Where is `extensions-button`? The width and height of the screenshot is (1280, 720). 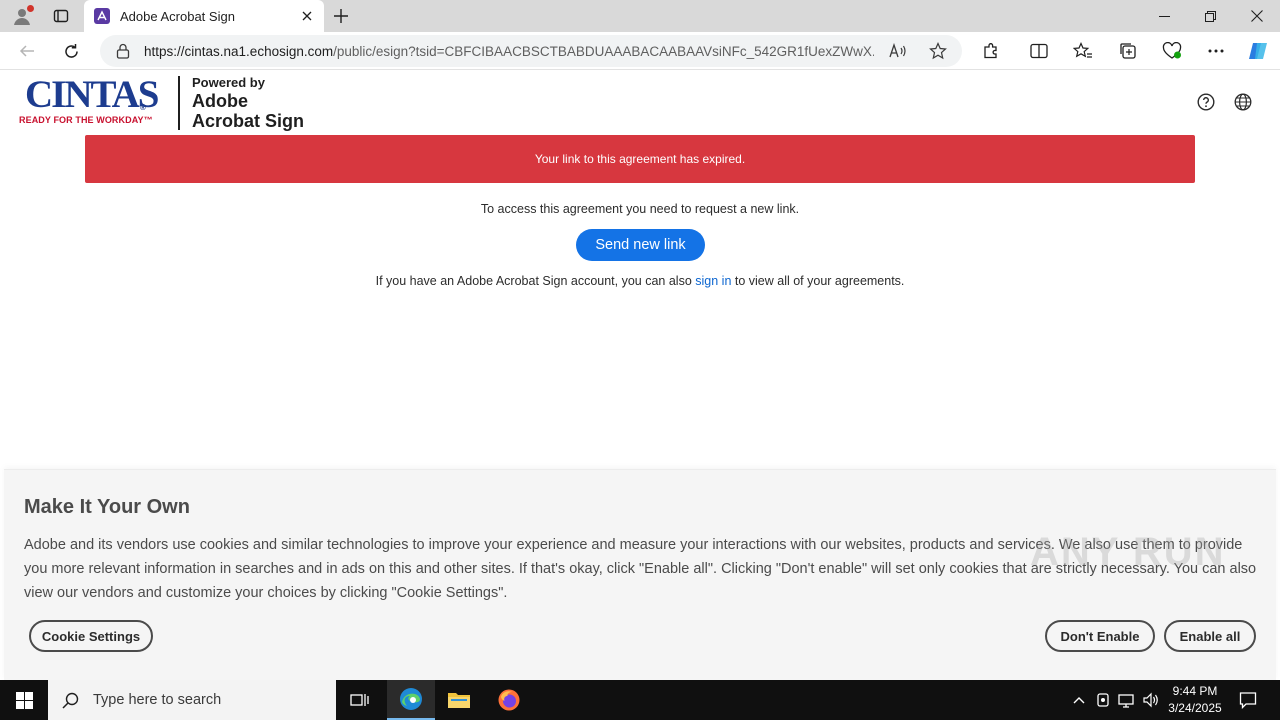 extensions-button is located at coordinates (991, 51).